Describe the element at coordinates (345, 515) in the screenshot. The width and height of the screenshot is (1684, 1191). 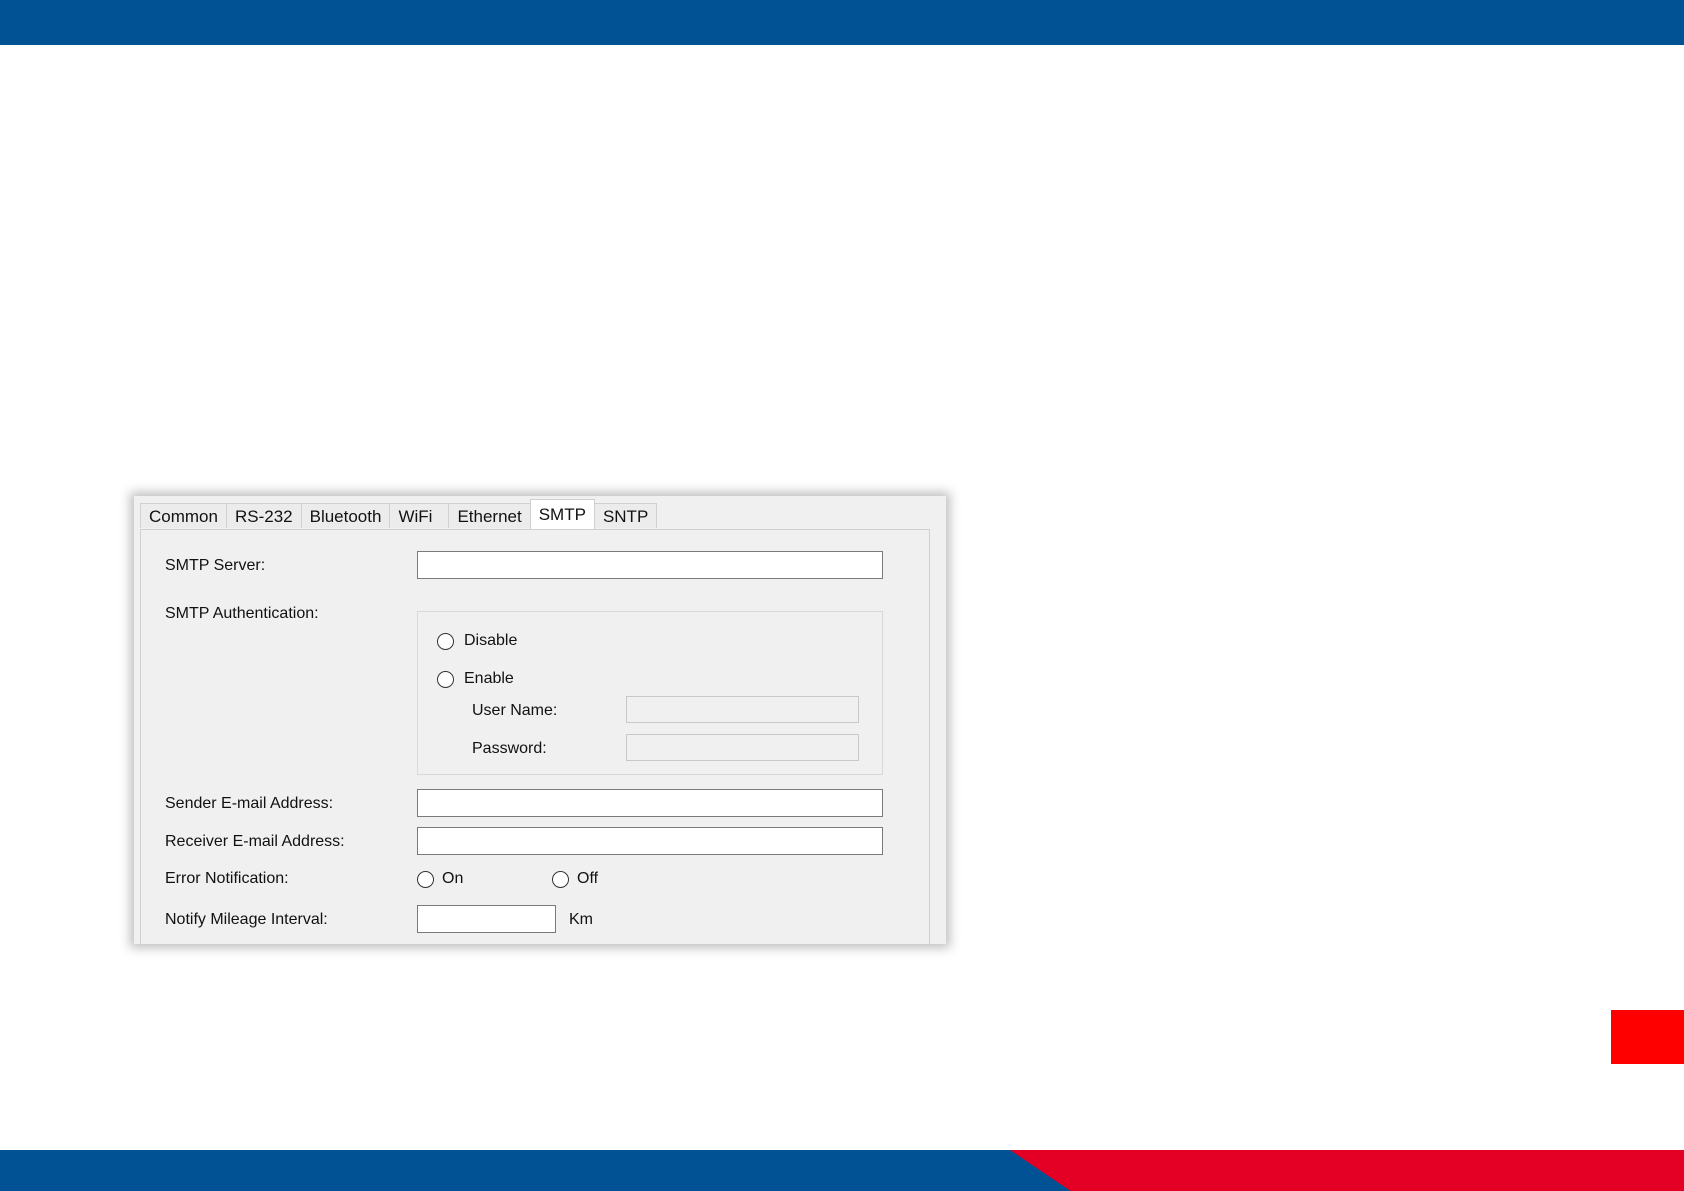
I see `tab-bluetooth: Bluetooth` at that location.